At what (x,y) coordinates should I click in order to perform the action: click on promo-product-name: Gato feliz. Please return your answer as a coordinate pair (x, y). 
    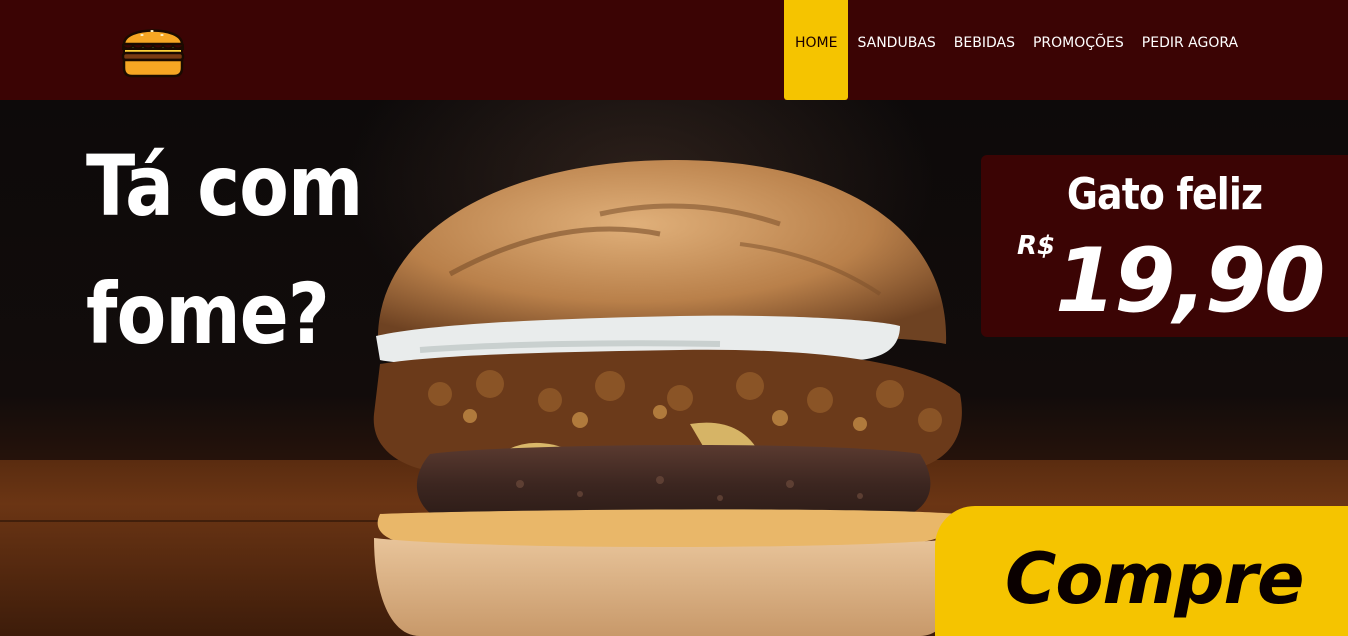
    Looking at the image, I should click on (1164, 194).